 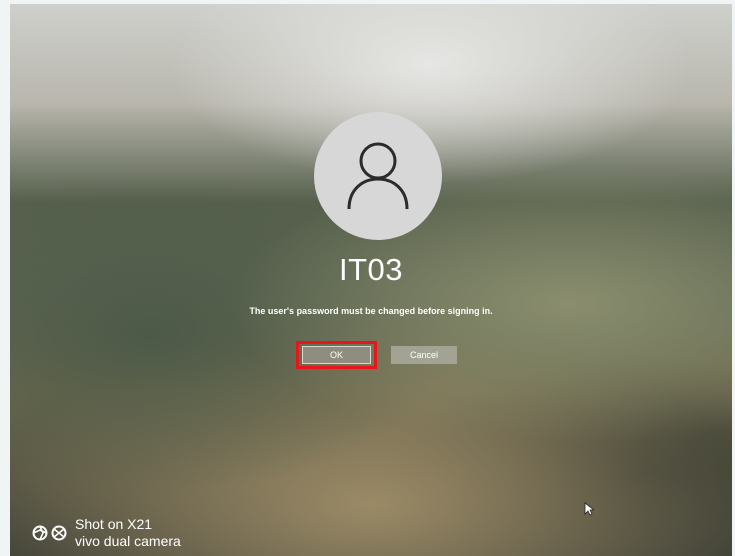 I want to click on ok-button-highlight: OK, so click(x=336, y=355).